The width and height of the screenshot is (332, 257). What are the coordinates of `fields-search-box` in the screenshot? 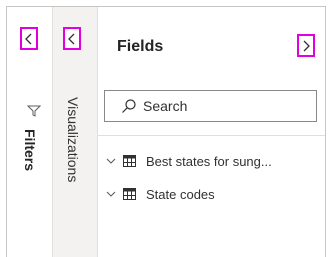 It's located at (210, 106).